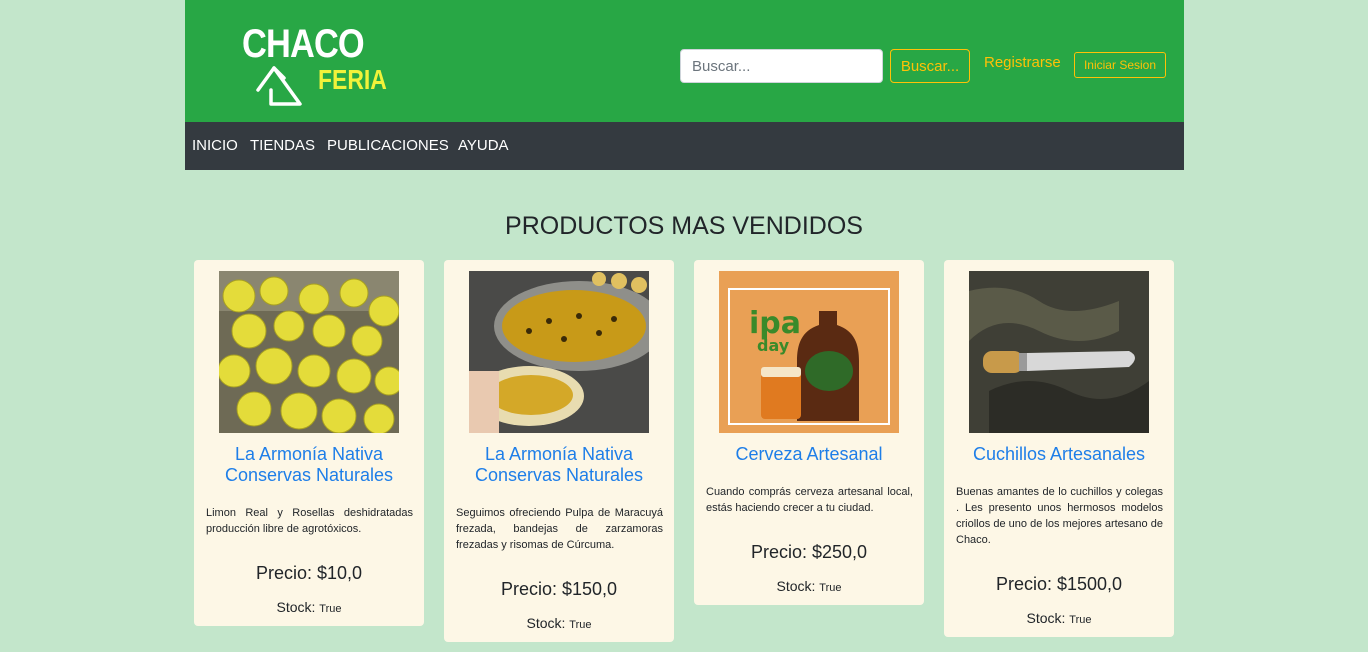  I want to click on house-icon, so click(279, 86).